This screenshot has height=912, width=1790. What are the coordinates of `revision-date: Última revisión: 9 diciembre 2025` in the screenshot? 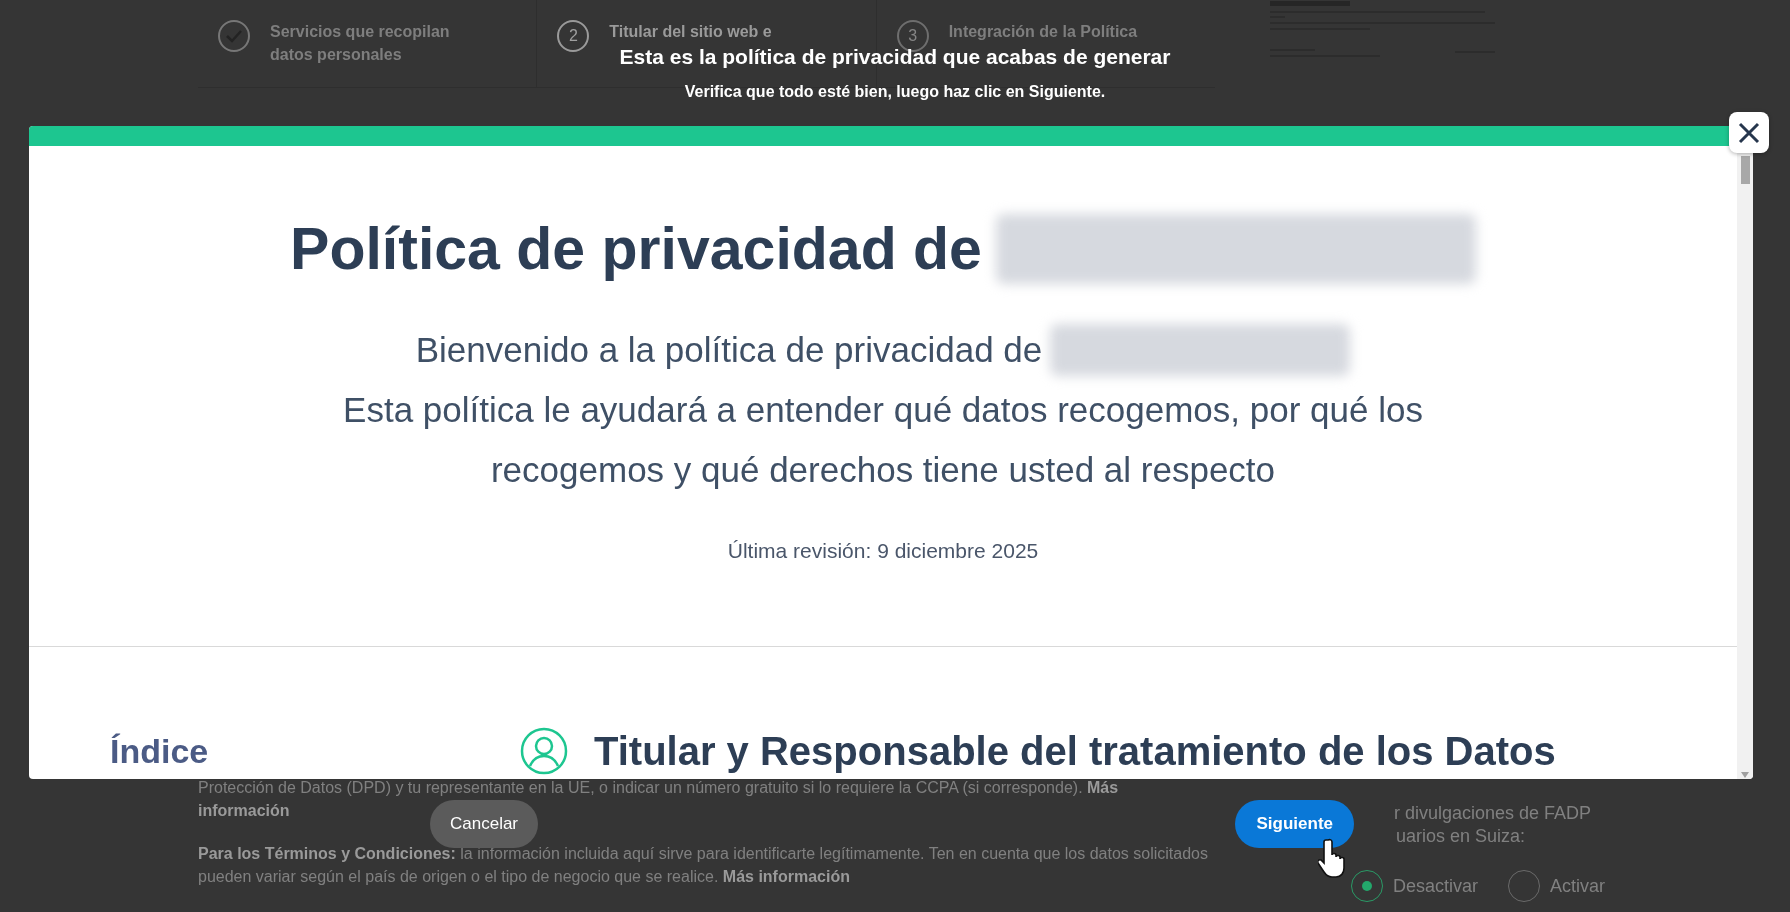 It's located at (883, 551).